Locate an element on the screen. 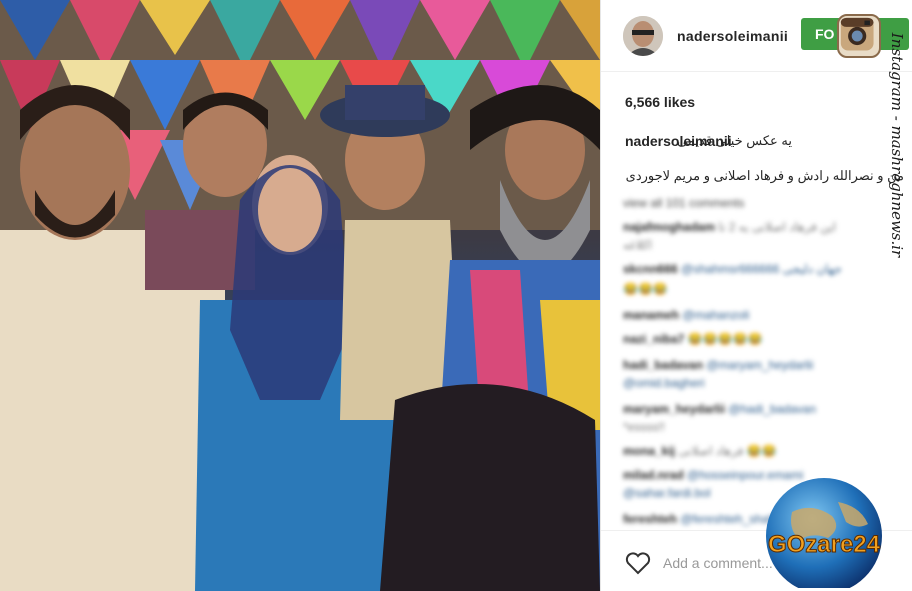 This screenshot has width=912, height=591. comment-text: فرهاد اصلانی 😂😂 is located at coordinates (727, 451).